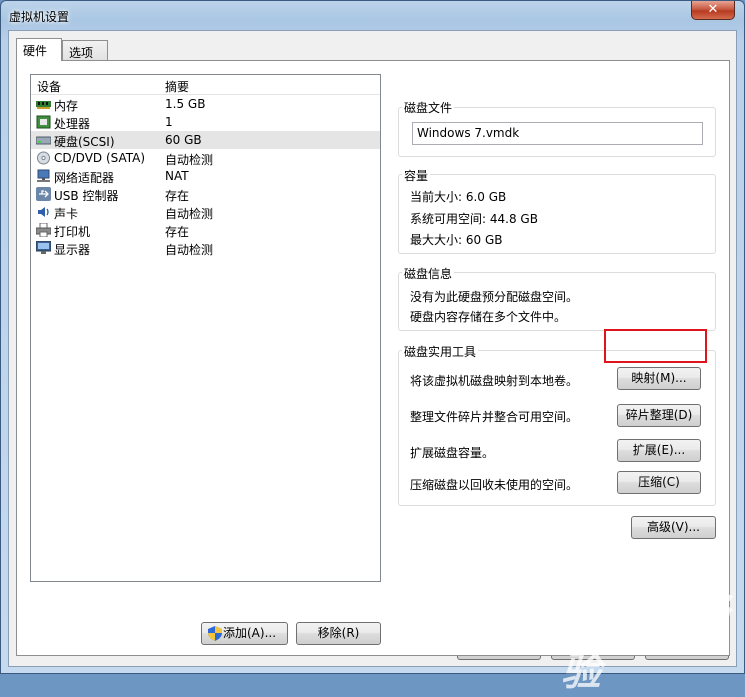 The width and height of the screenshot is (745, 697). Describe the element at coordinates (428, 273) in the screenshot. I see `disk-info-title: 磁盘信息` at that location.